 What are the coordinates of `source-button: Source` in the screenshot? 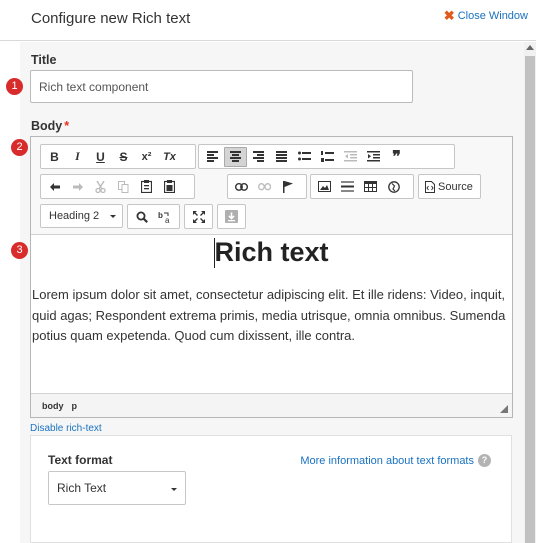 It's located at (449, 187).